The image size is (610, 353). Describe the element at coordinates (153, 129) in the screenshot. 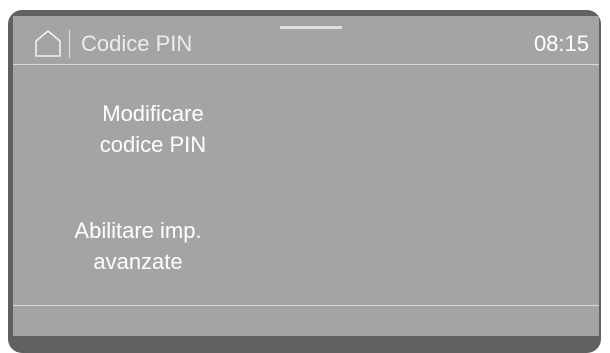

I see `menu-item-change-pin: Modificare codice PIN` at that location.